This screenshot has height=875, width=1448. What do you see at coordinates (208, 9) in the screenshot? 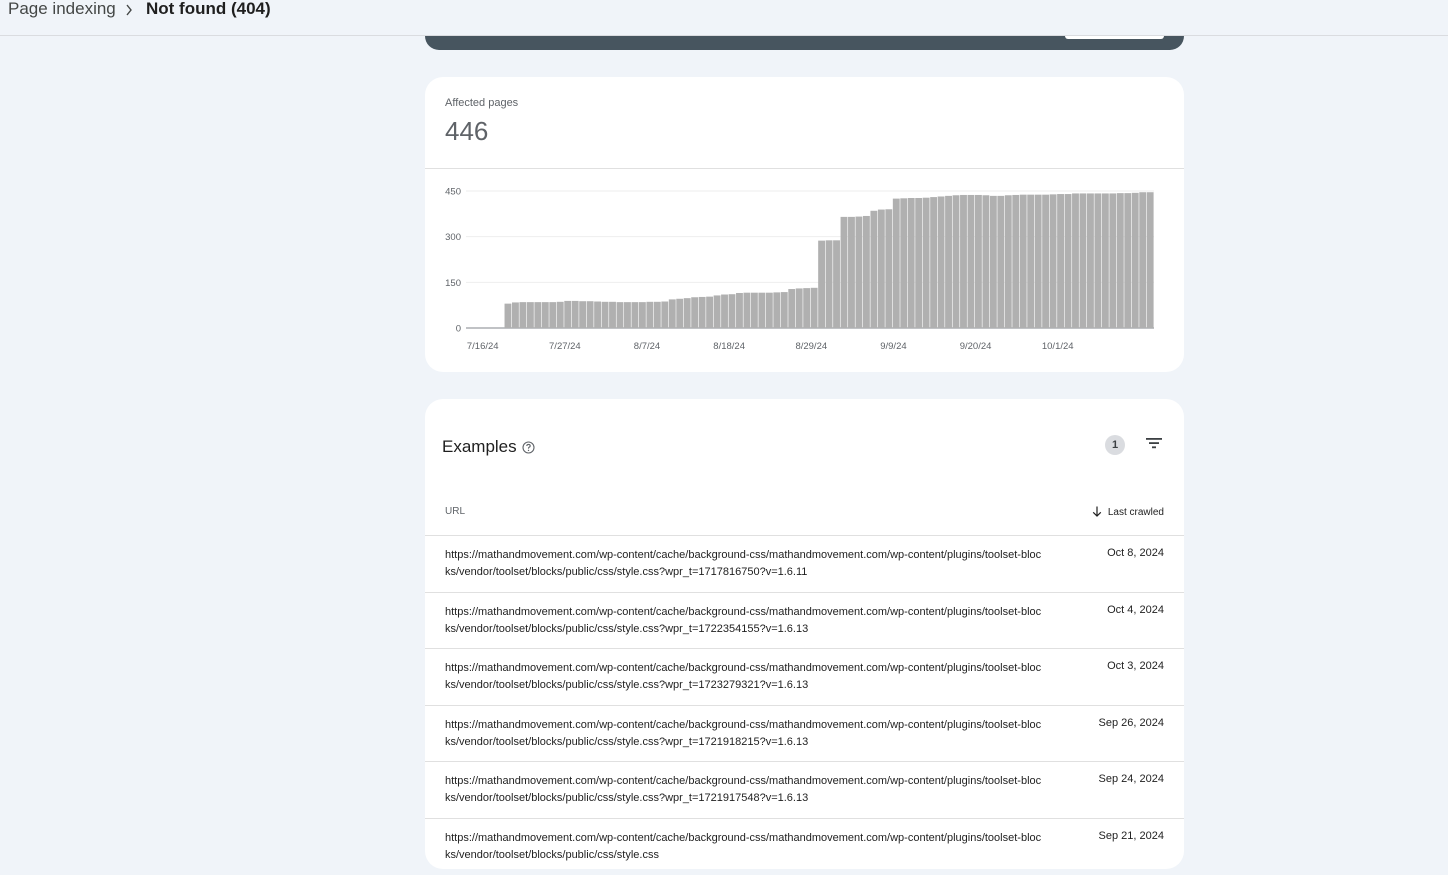
I see `page-title: Not found (404)` at bounding box center [208, 9].